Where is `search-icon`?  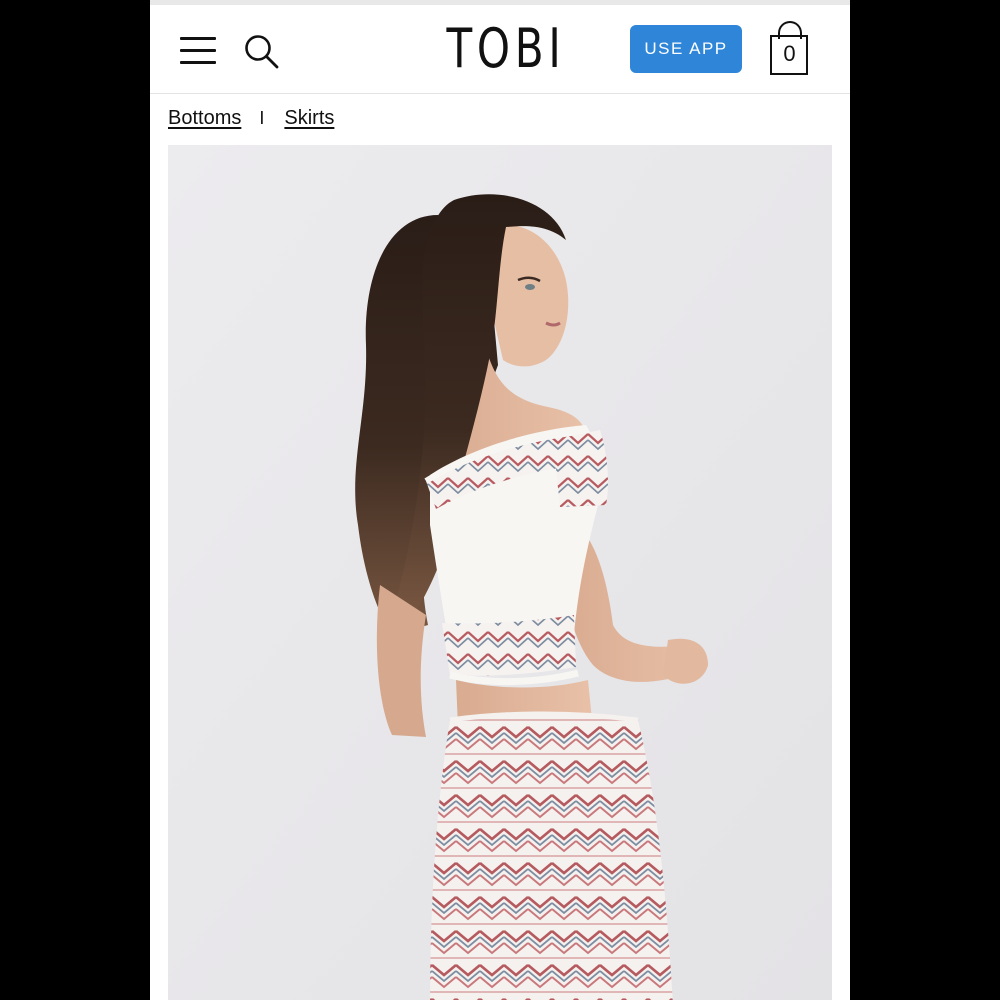
search-icon is located at coordinates (262, 52).